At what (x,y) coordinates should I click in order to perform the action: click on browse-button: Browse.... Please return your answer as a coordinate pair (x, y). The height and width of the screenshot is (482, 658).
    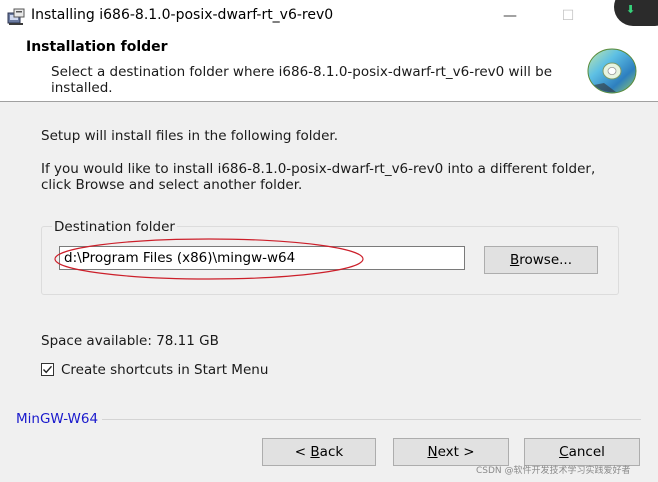
    Looking at the image, I should click on (541, 260).